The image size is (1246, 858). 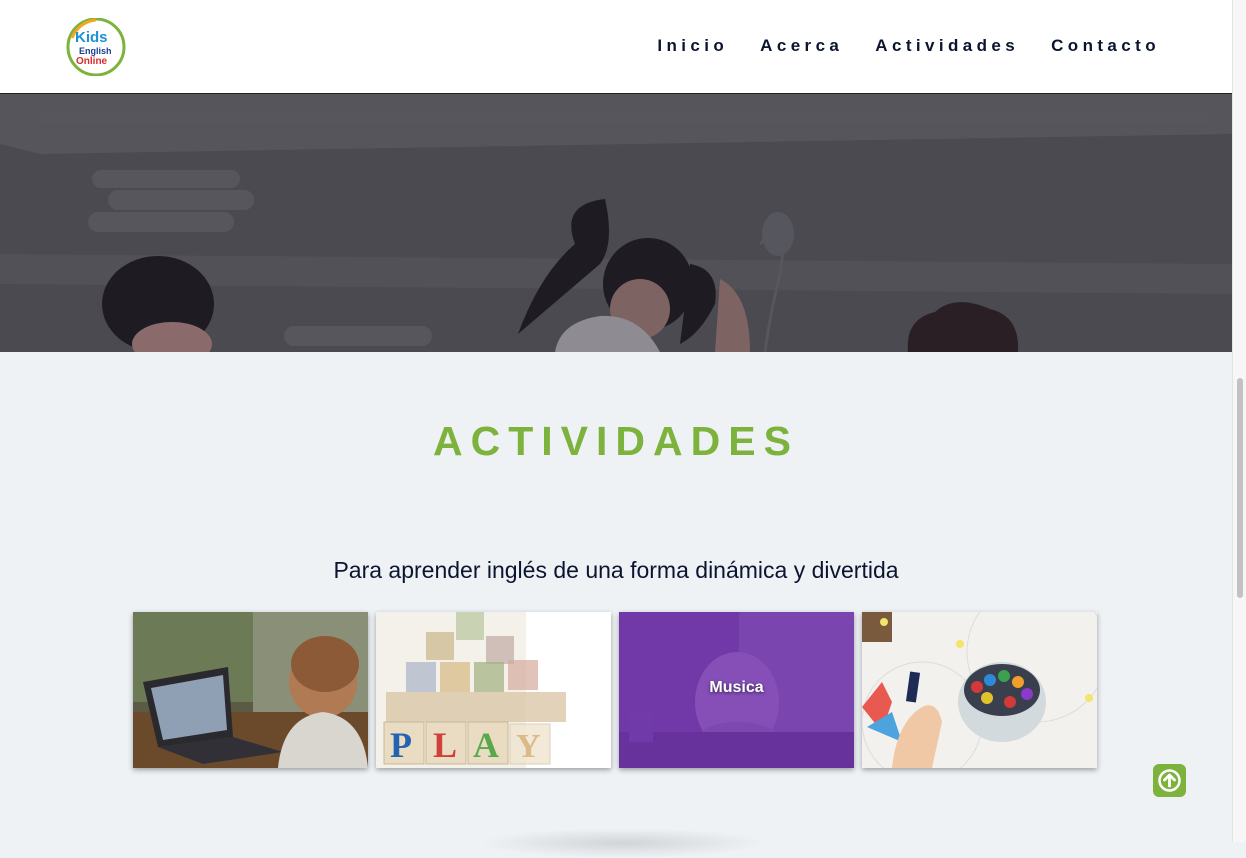 What do you see at coordinates (401, 745) in the screenshot?
I see `svg-text: P` at bounding box center [401, 745].